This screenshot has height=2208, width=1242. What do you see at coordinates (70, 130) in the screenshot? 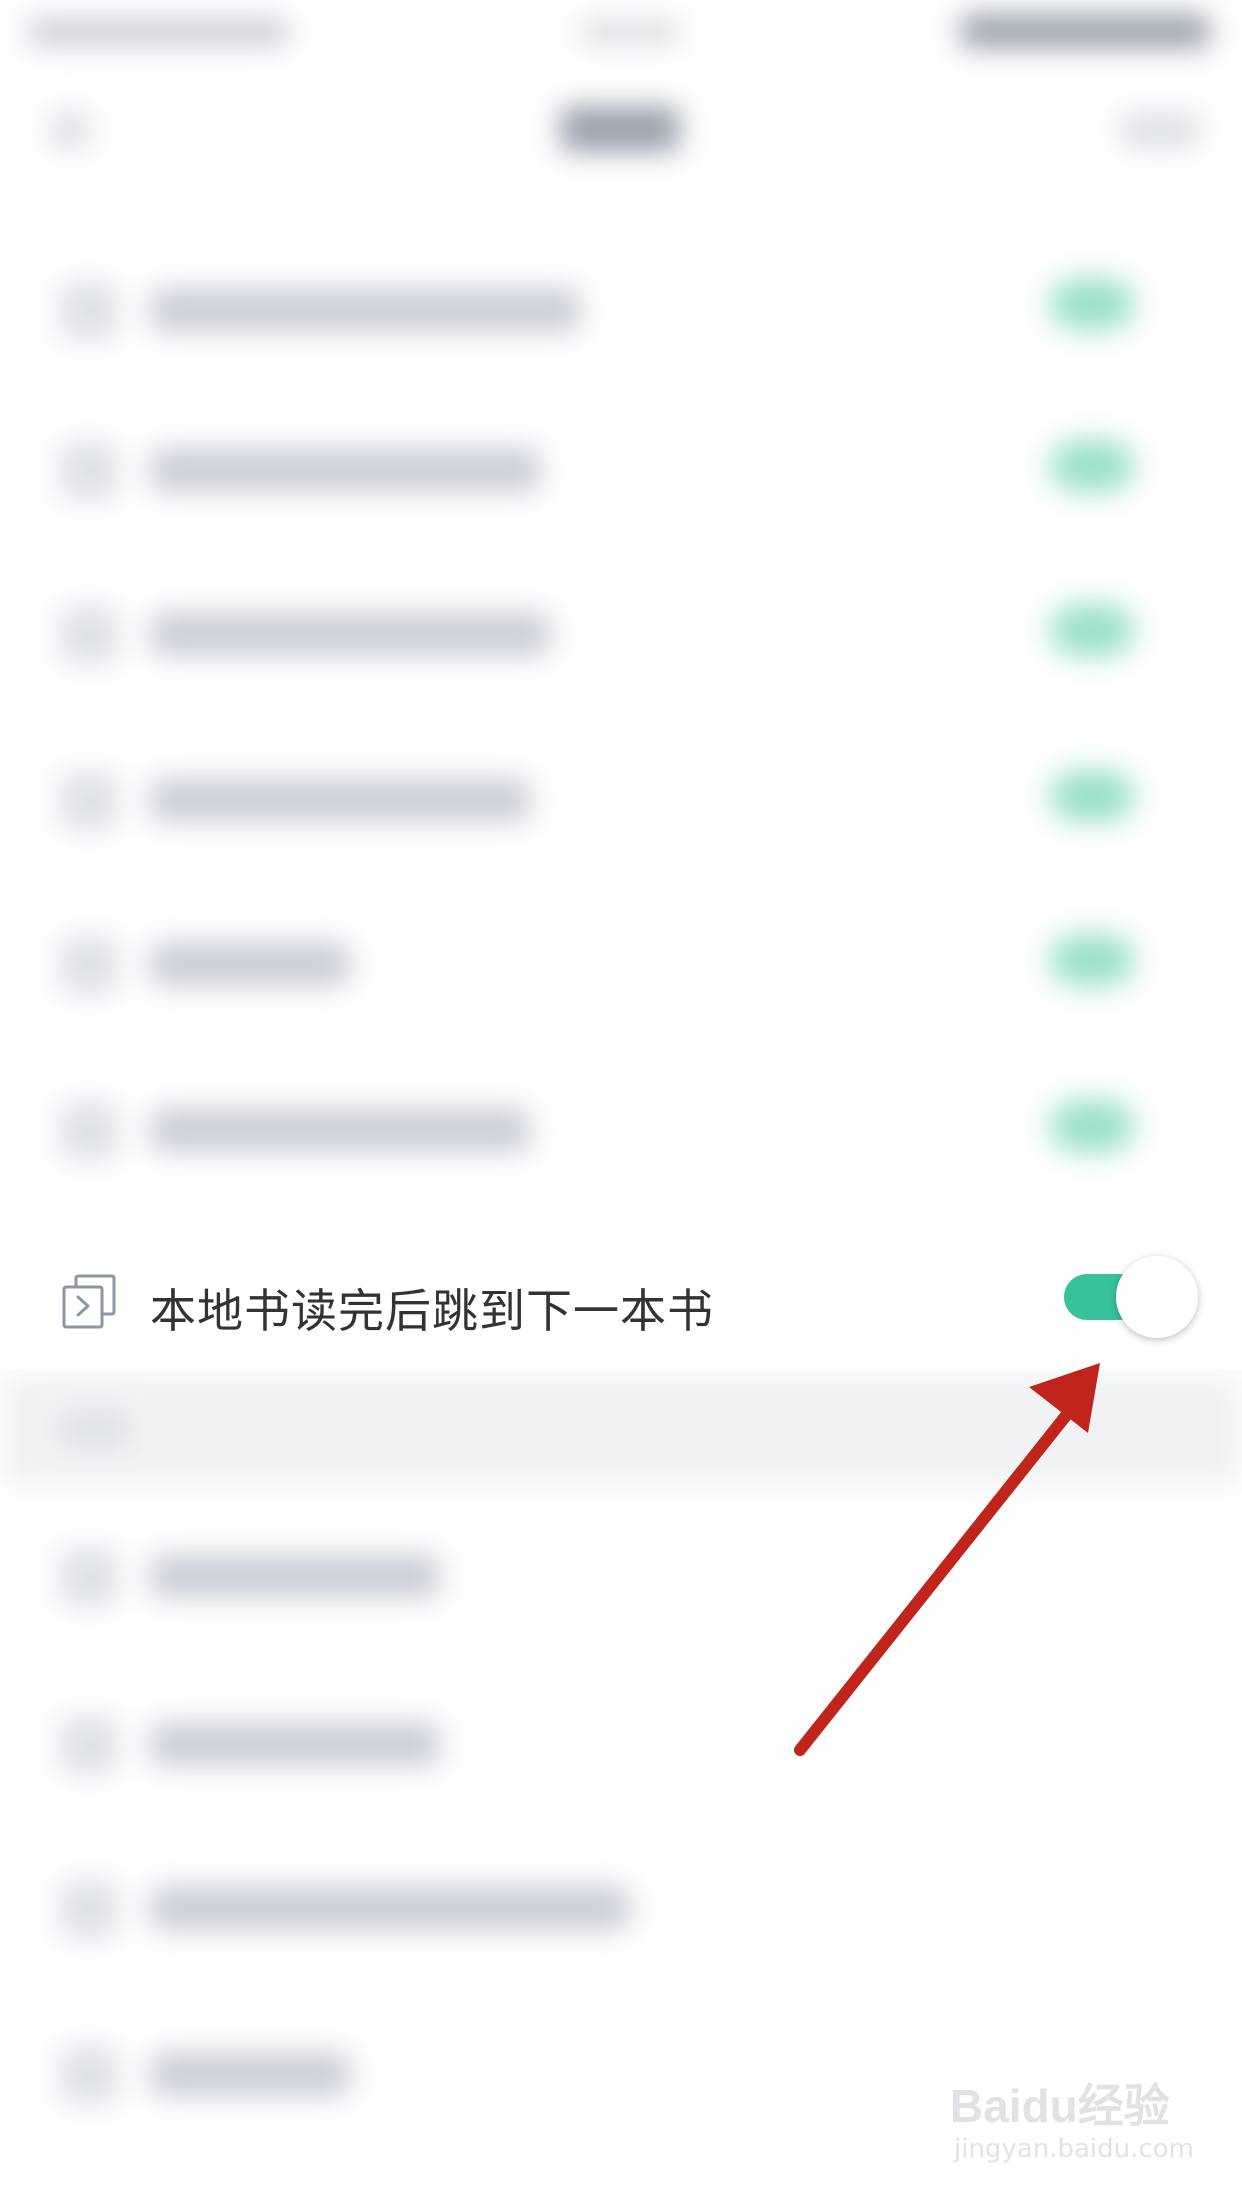
I see `back-icon` at bounding box center [70, 130].